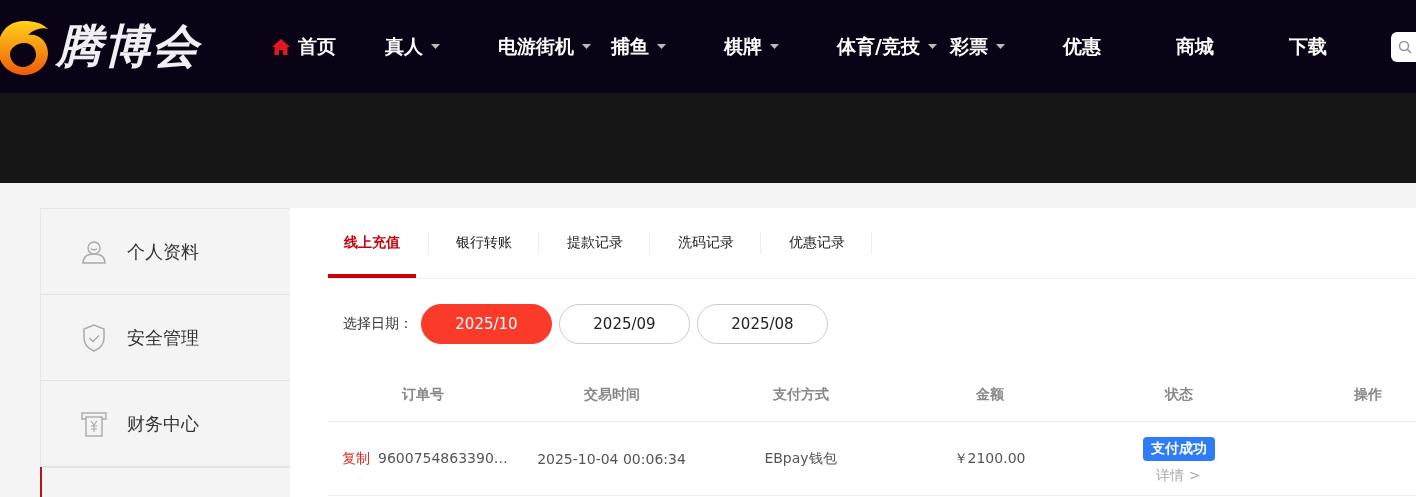  I want to click on nav-link: 真人, so click(412, 46).